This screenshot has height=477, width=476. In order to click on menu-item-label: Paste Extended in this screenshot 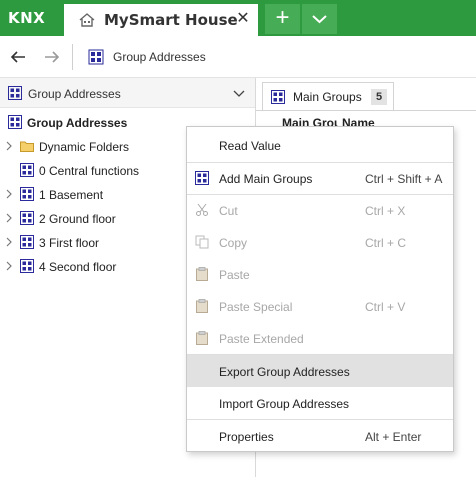, I will do `click(261, 339)`.